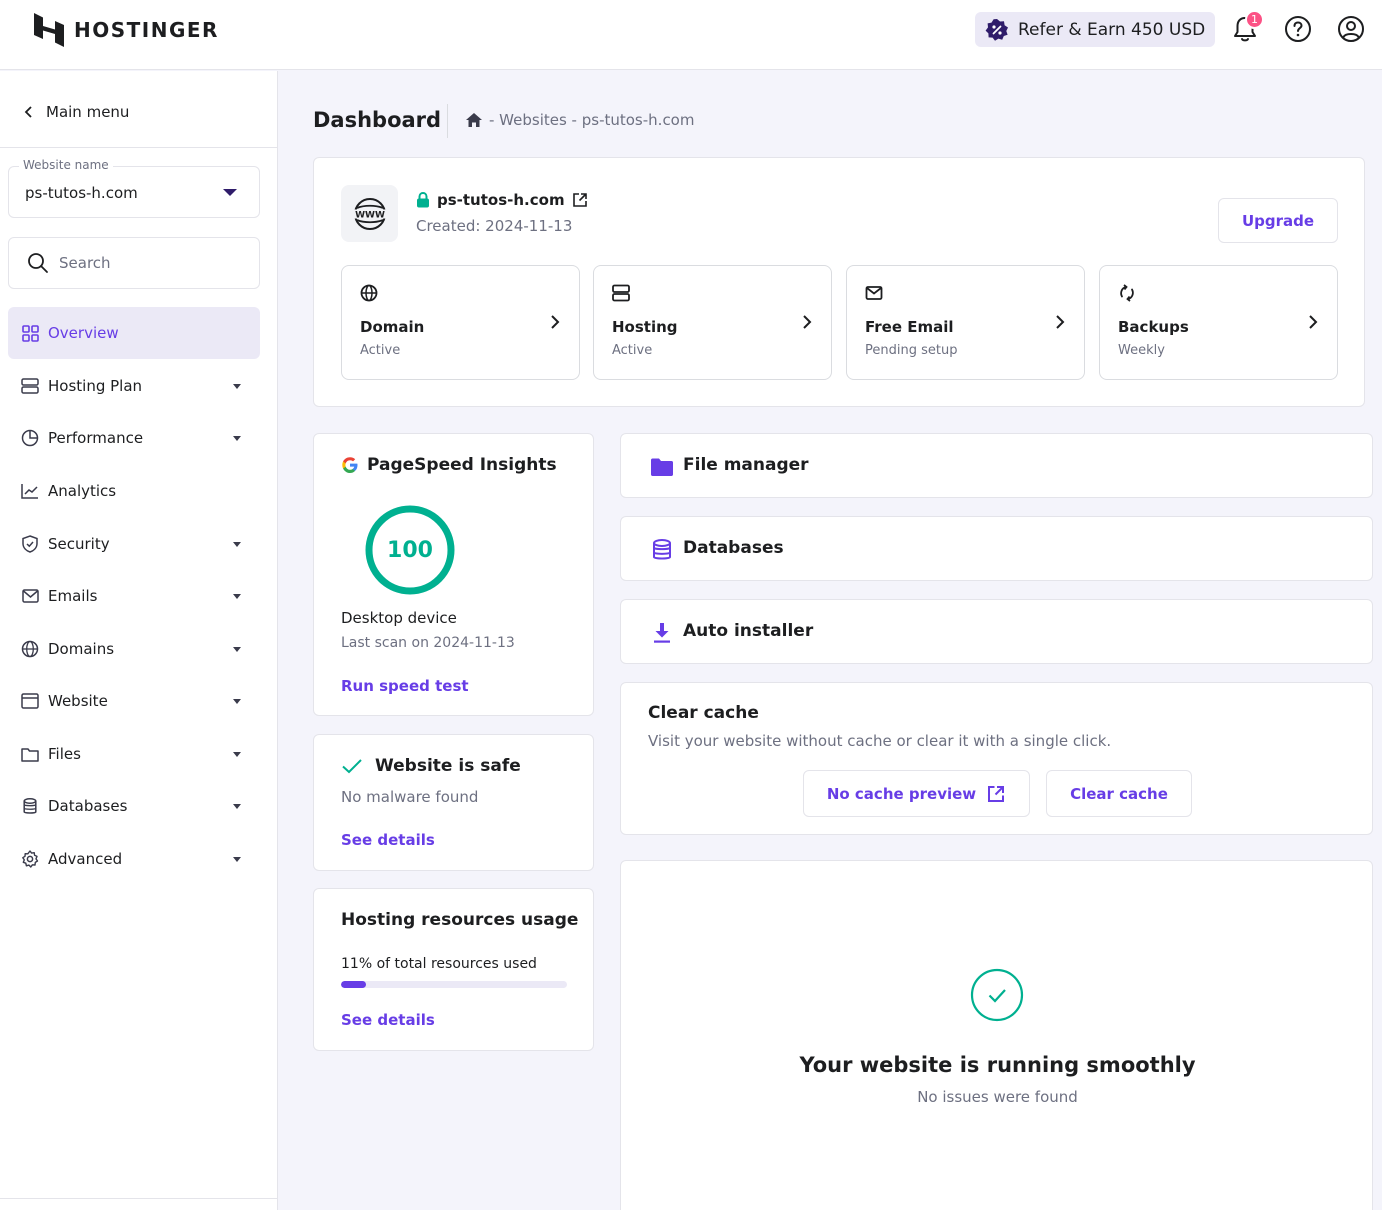 The height and width of the screenshot is (1210, 1382). What do you see at coordinates (38, 263) in the screenshot?
I see `search-icon` at bounding box center [38, 263].